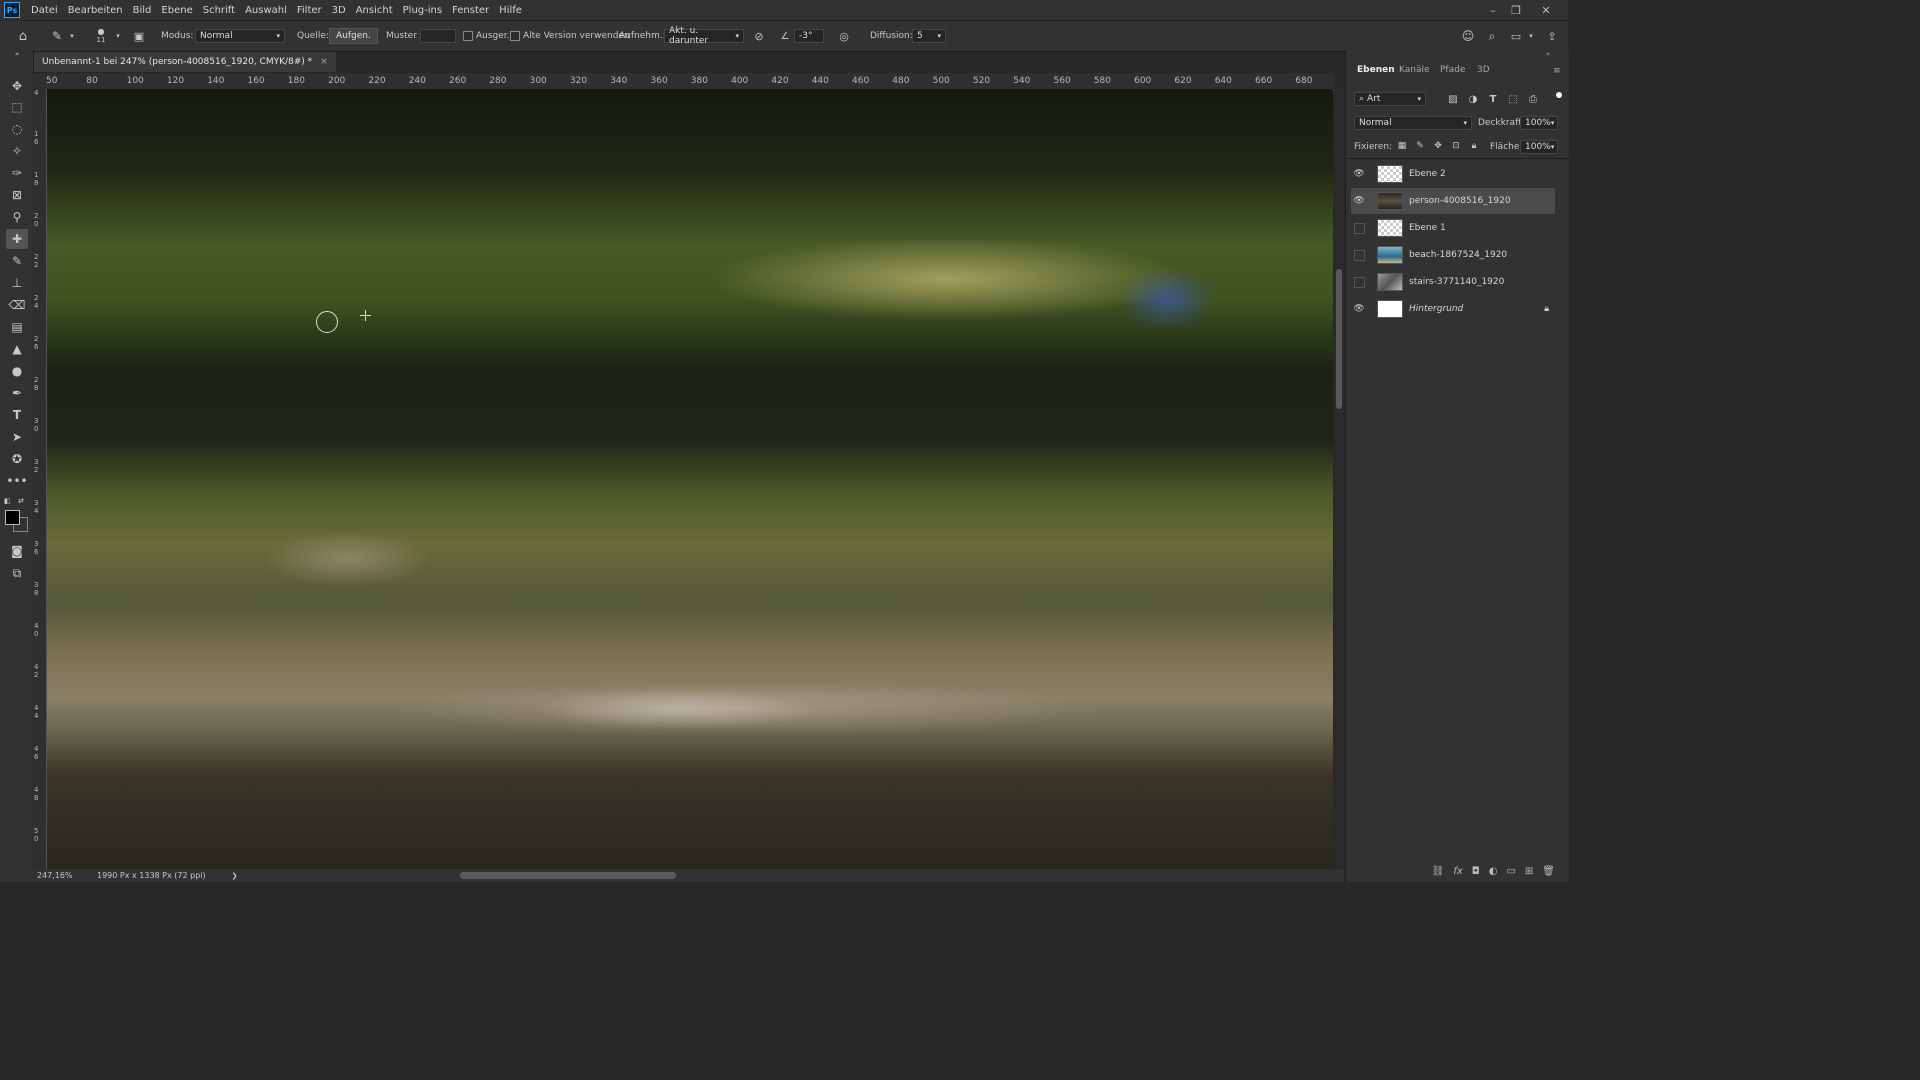 The width and height of the screenshot is (1920, 1080). I want to click on source-pattern-button: Muster, so click(401, 36).